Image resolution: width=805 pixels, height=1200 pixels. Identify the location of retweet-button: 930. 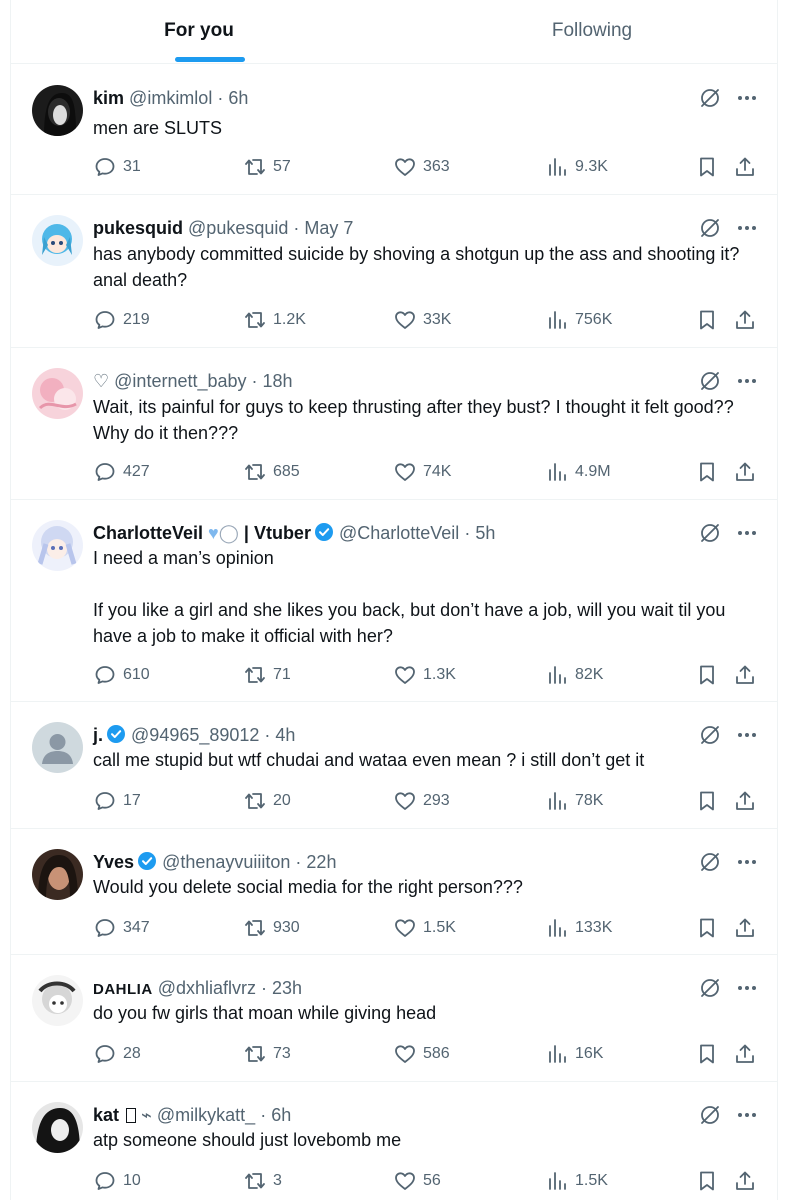
(271, 928).